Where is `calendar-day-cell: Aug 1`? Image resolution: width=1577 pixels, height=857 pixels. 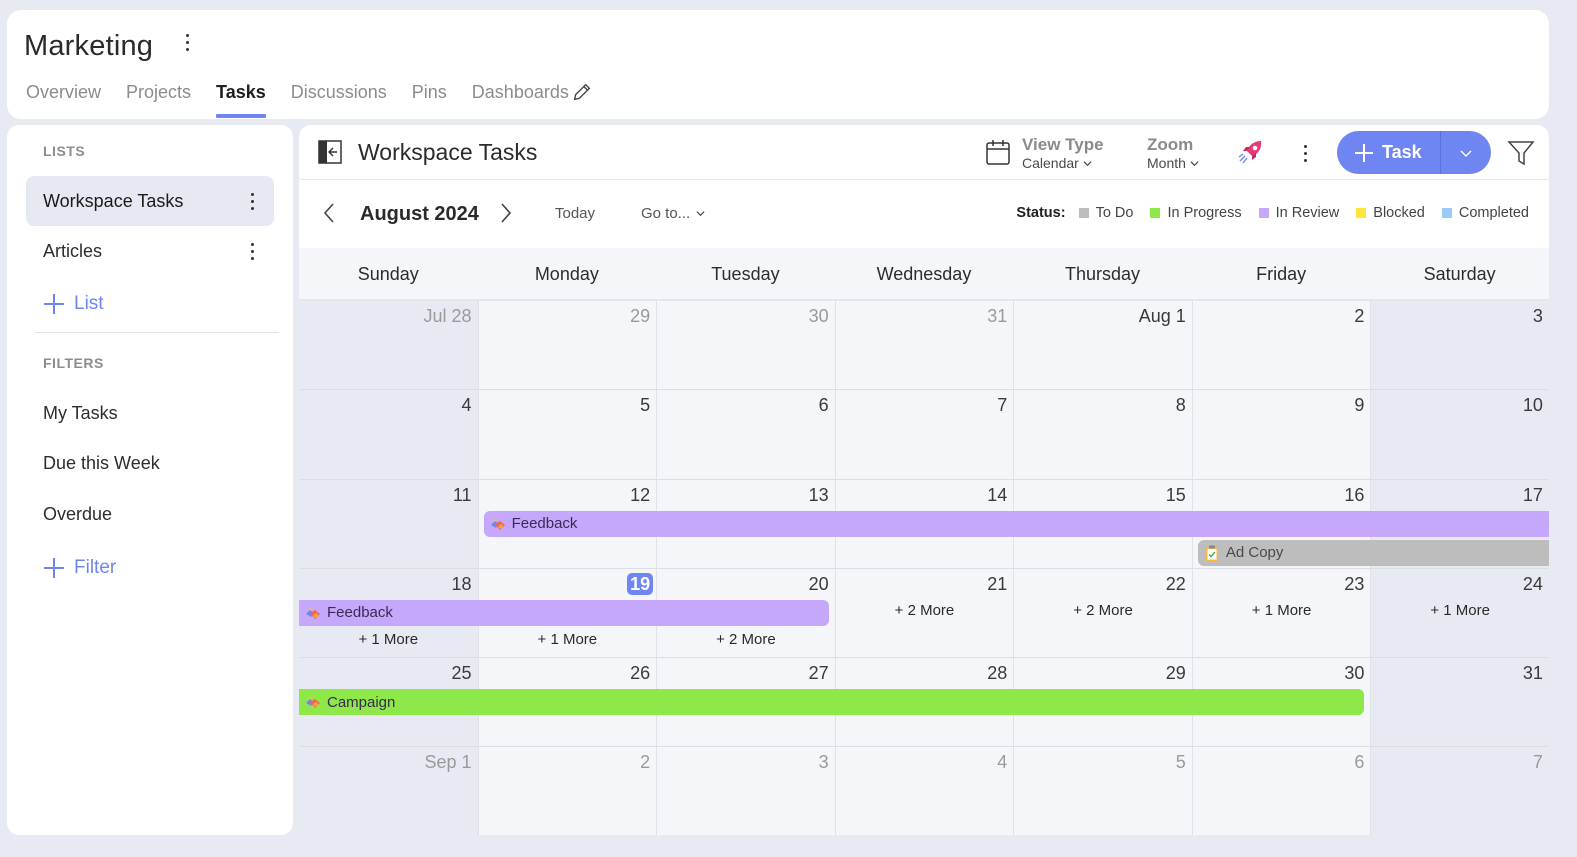 calendar-day-cell: Aug 1 is located at coordinates (1102, 345).